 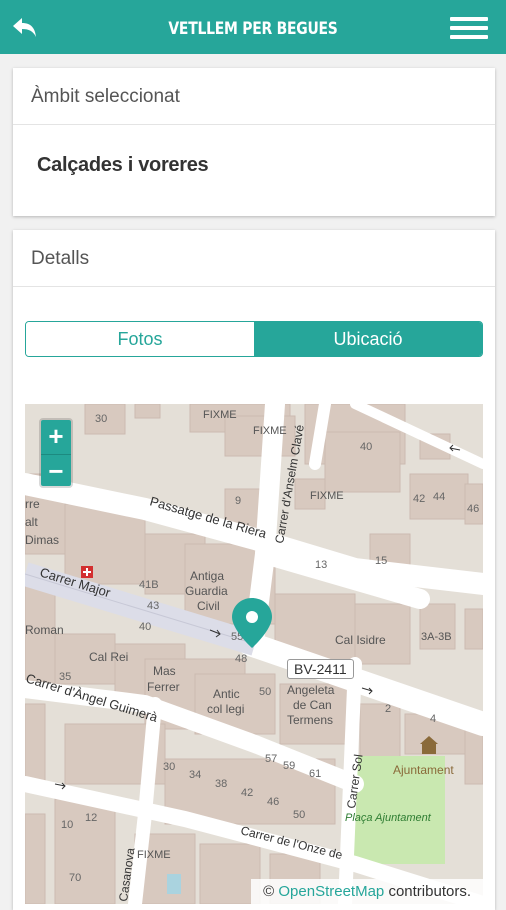 I want to click on pharmacy-icon, so click(x=87, y=572).